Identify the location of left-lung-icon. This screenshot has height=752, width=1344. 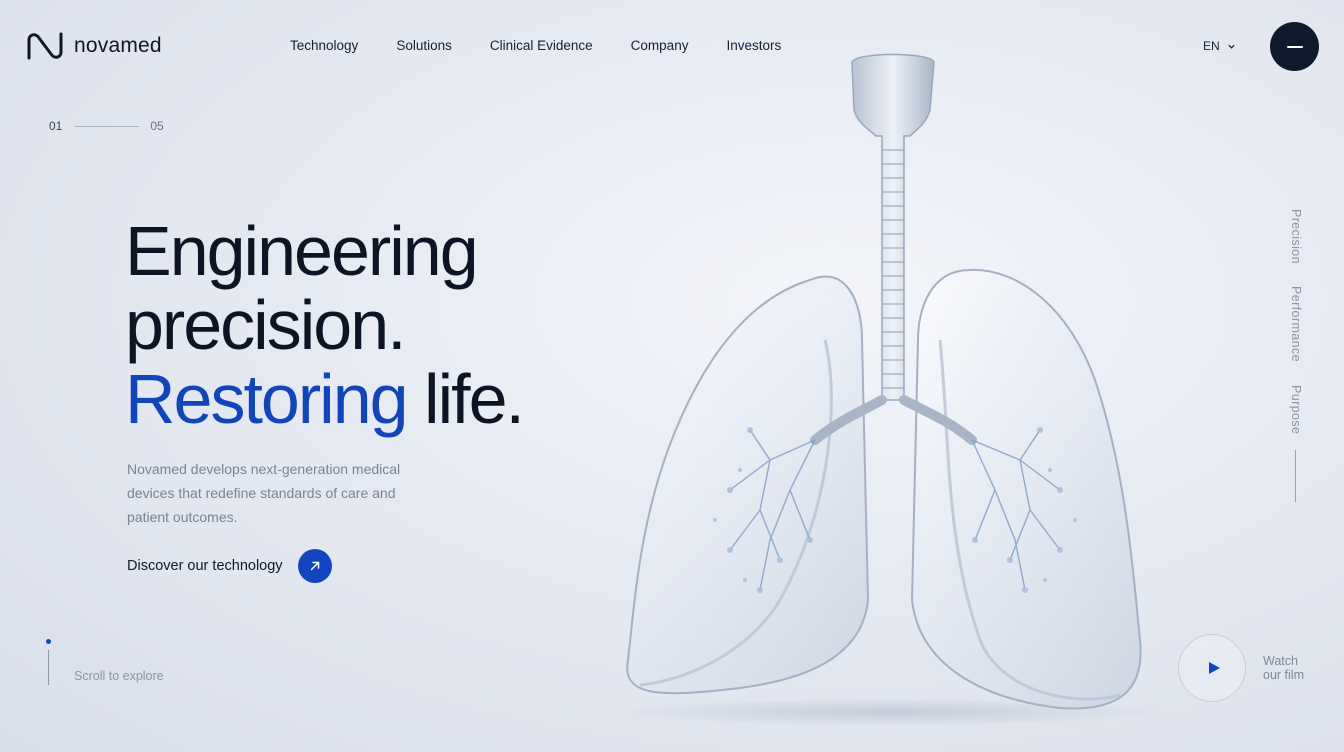
(748, 485).